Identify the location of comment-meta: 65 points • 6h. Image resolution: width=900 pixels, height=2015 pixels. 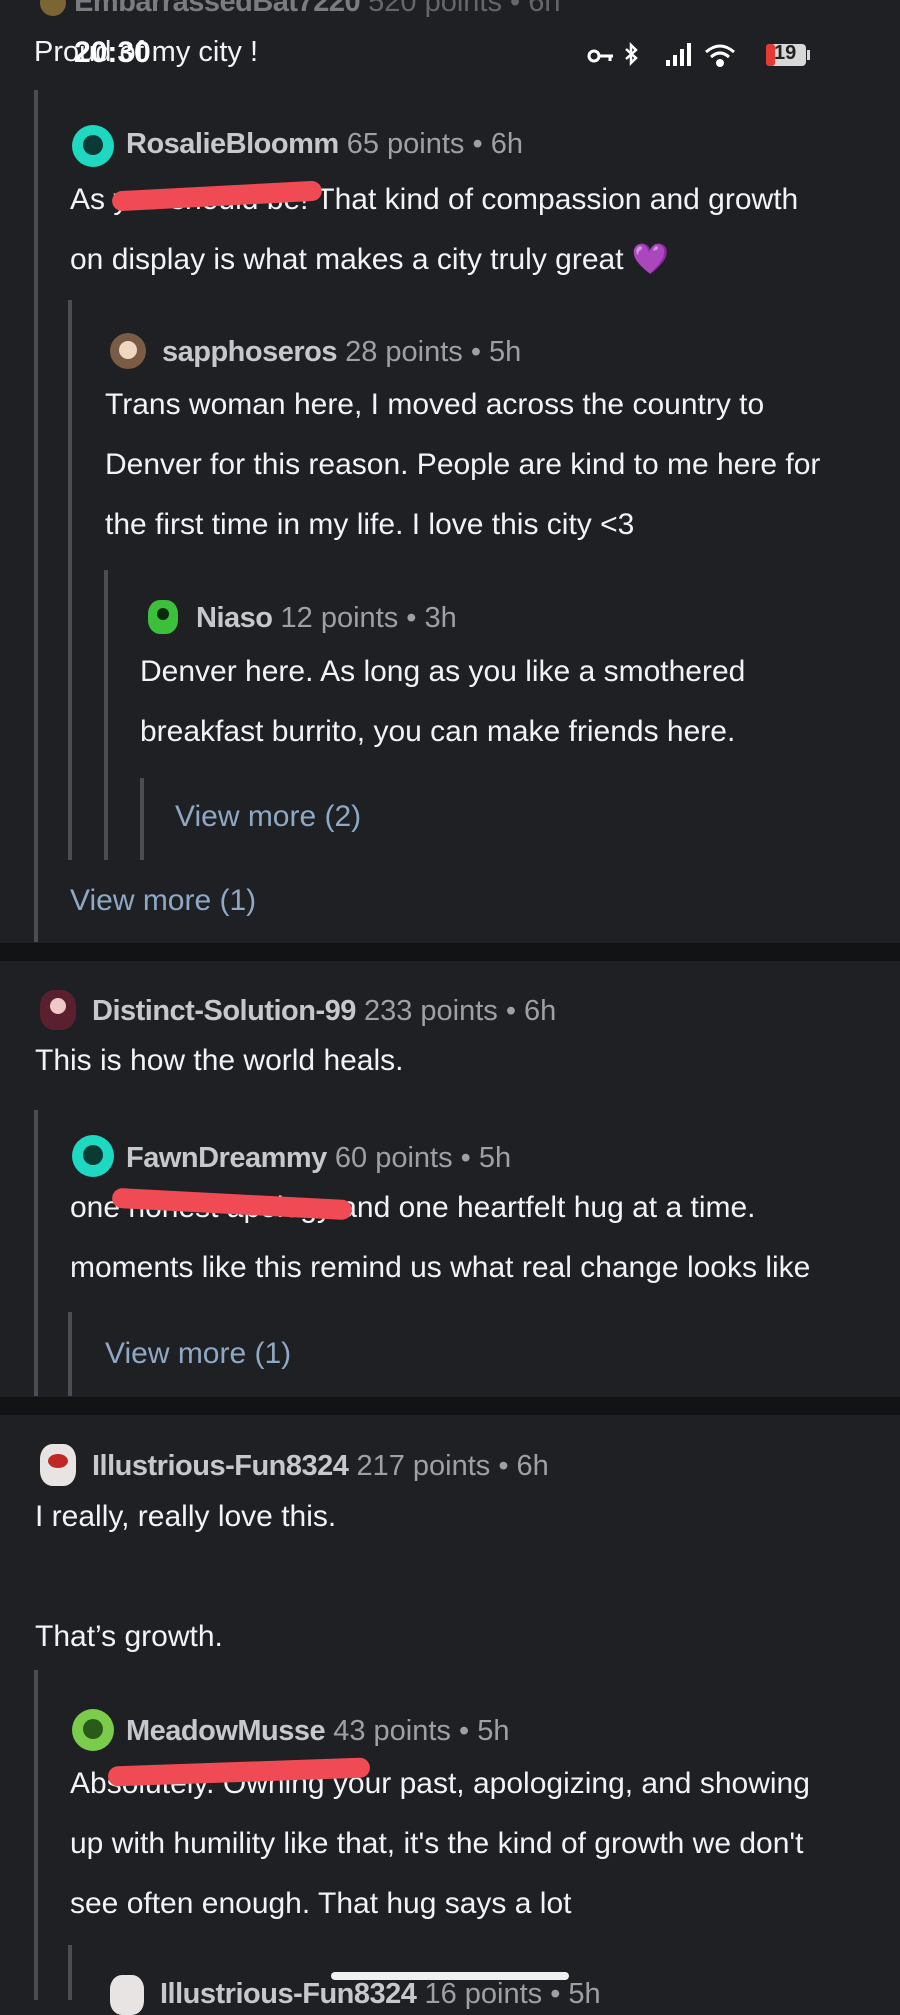
(434, 144).